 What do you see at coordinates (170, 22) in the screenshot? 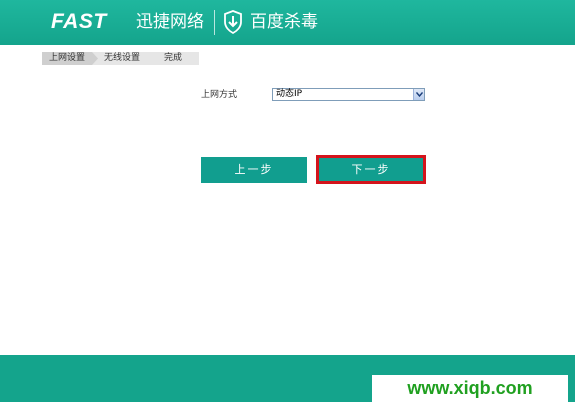
I see `brand-name: 迅捷网络` at bounding box center [170, 22].